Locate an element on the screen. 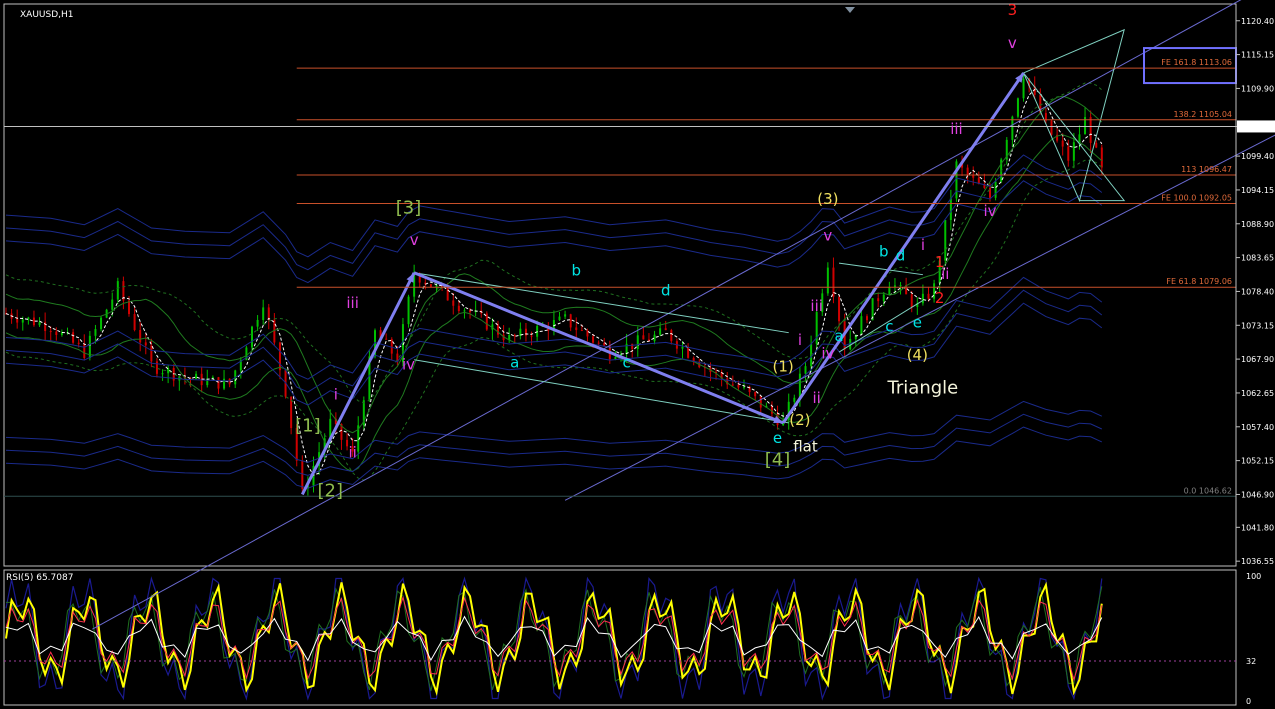  price-tick-label: 1067.90 is located at coordinates (1257, 359).